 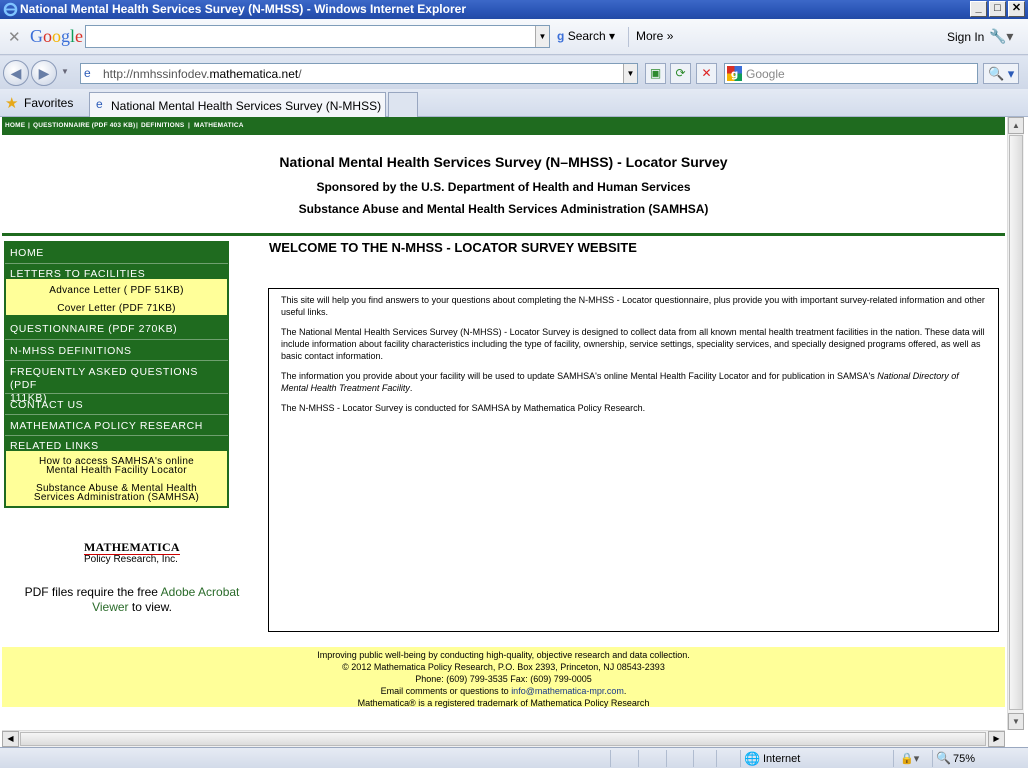 I want to click on protected-mode-icon: 🔒▾, so click(x=909, y=758).